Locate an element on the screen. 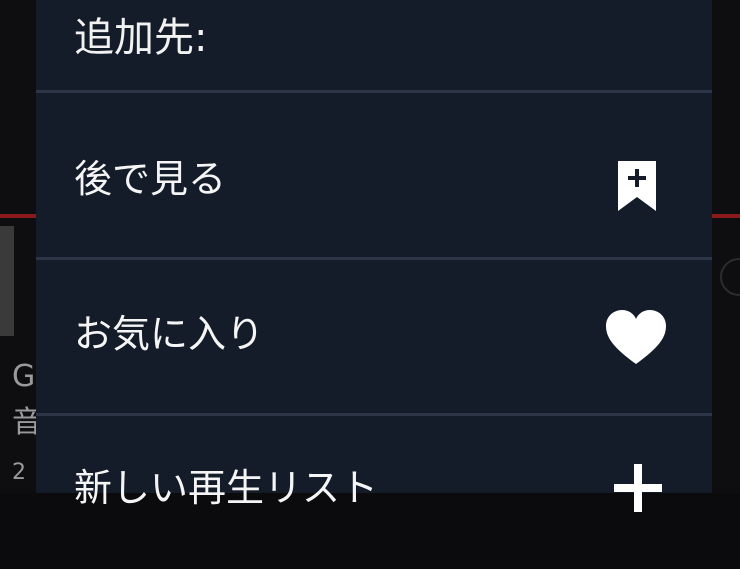  background-thumbnail is located at coordinates (7, 281).